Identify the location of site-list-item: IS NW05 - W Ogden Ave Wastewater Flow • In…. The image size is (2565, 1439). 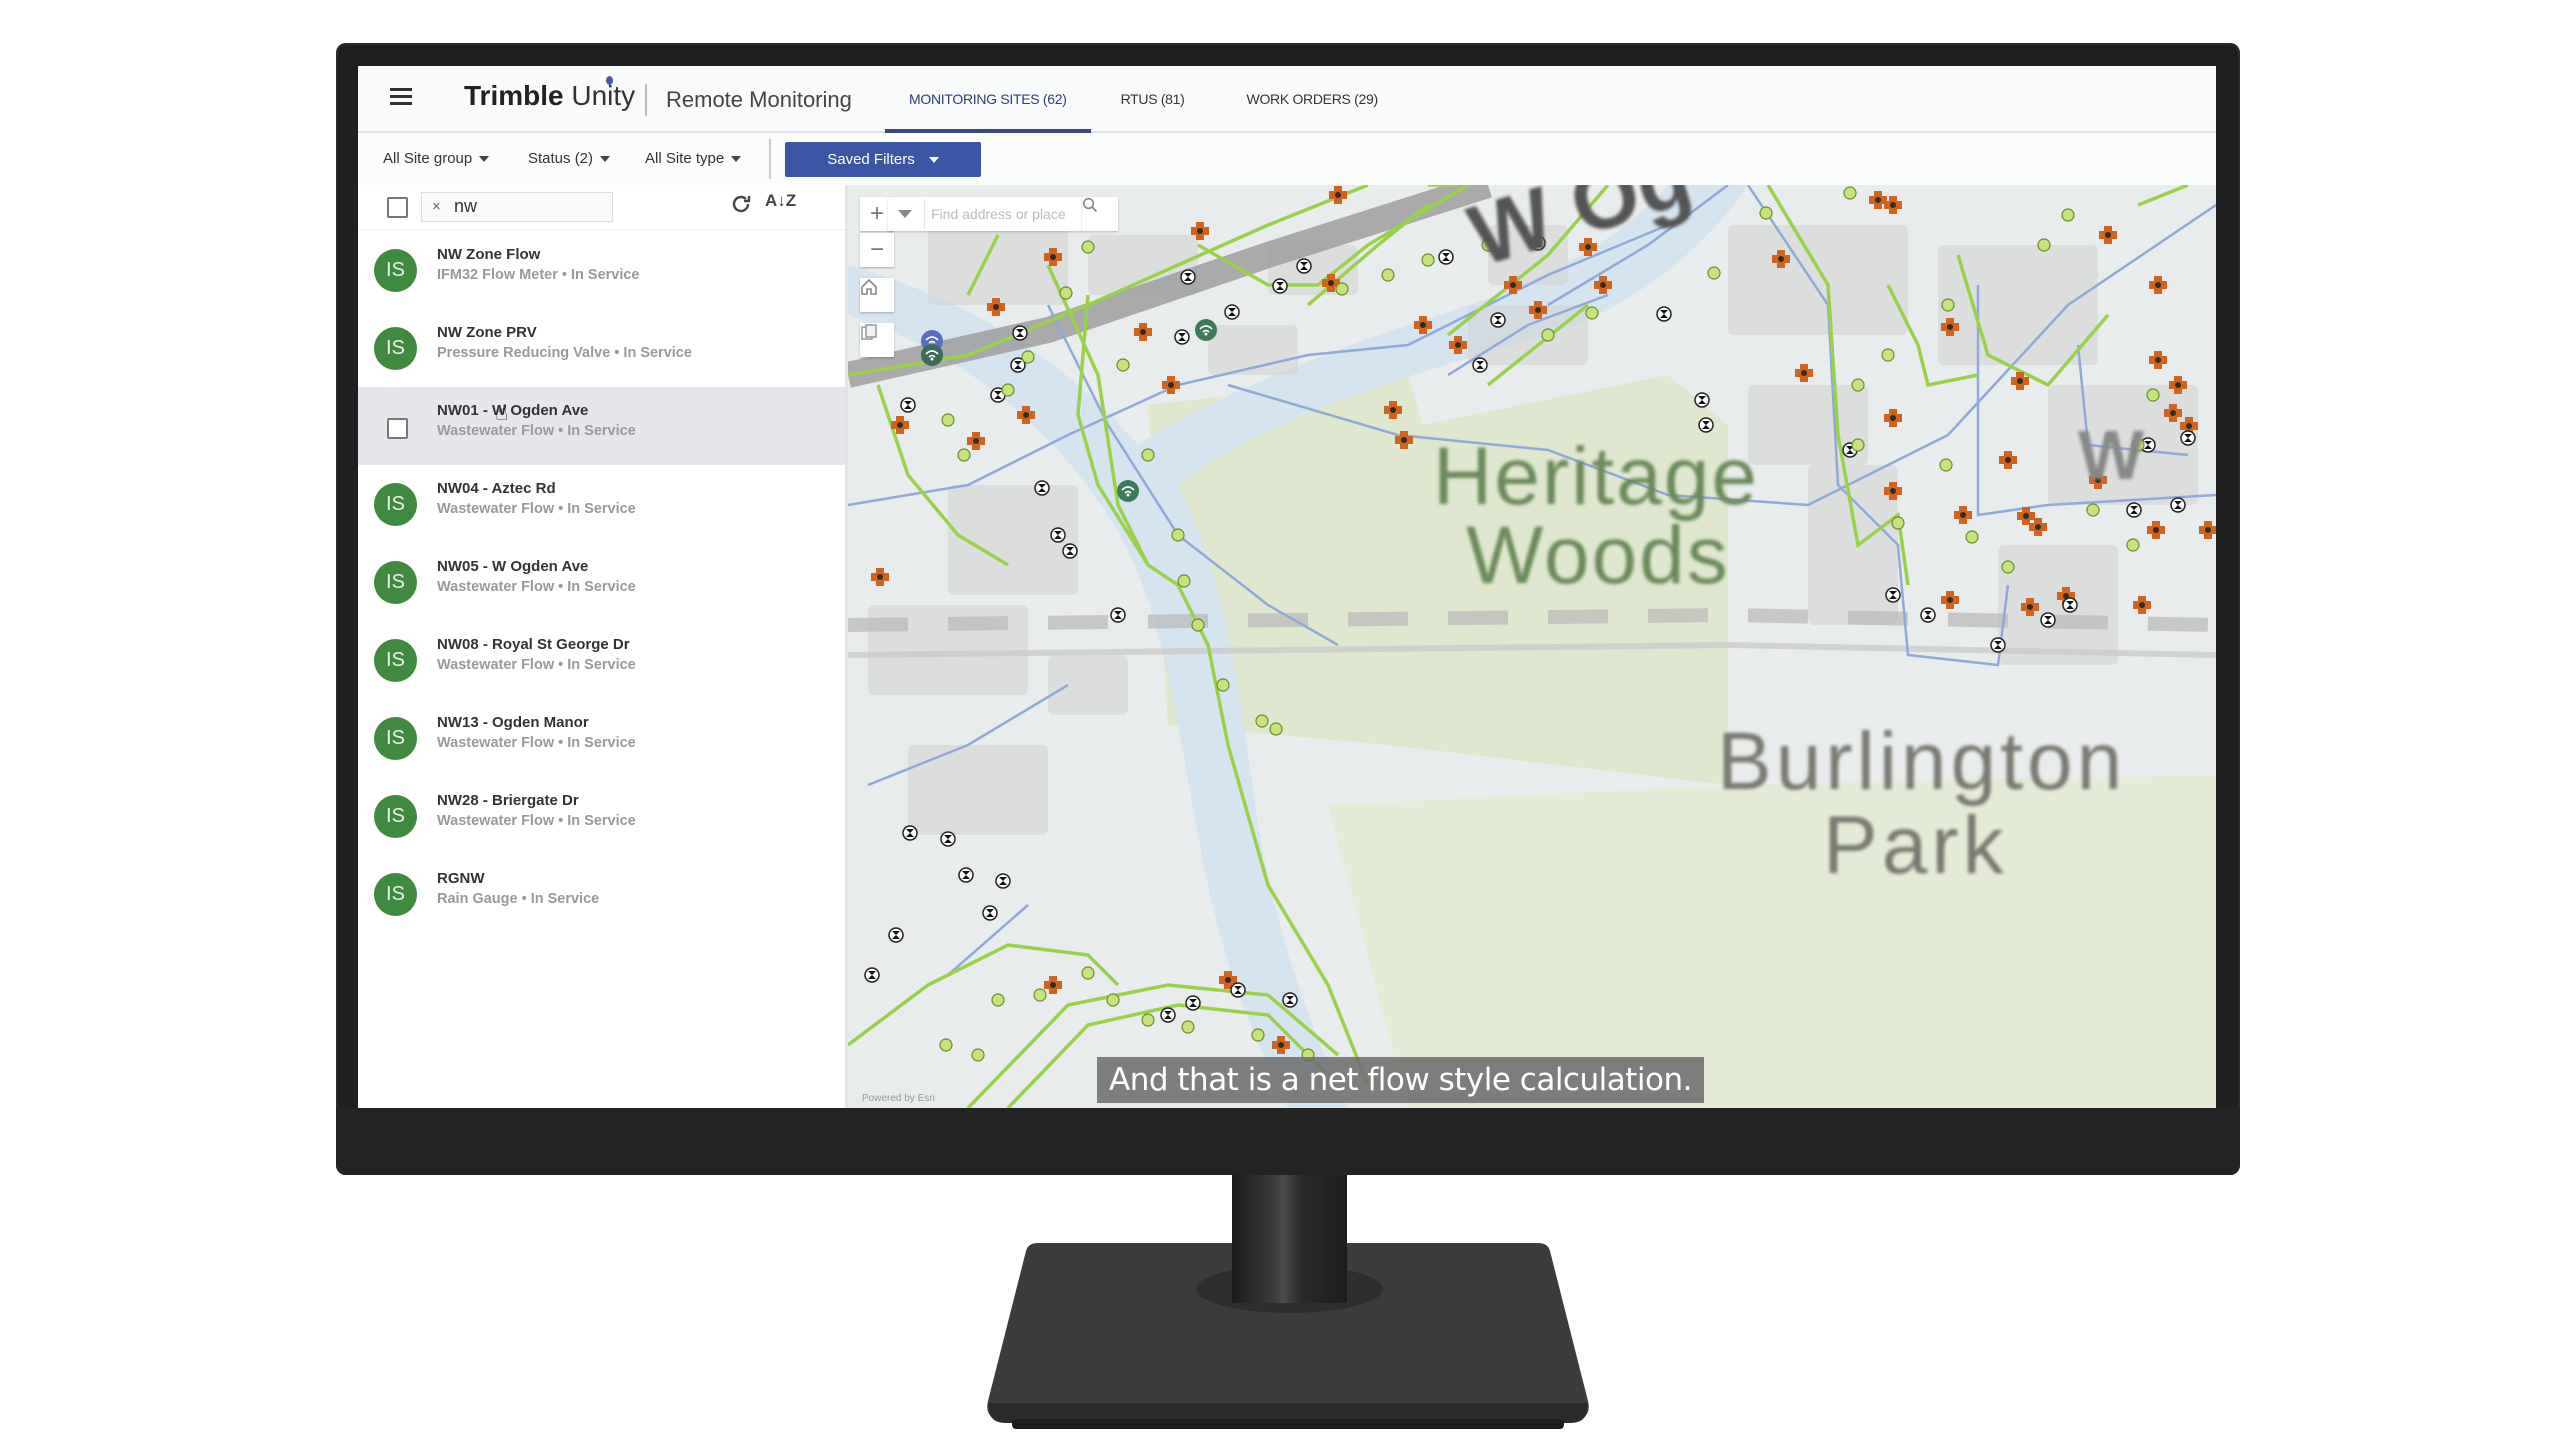
(601, 582).